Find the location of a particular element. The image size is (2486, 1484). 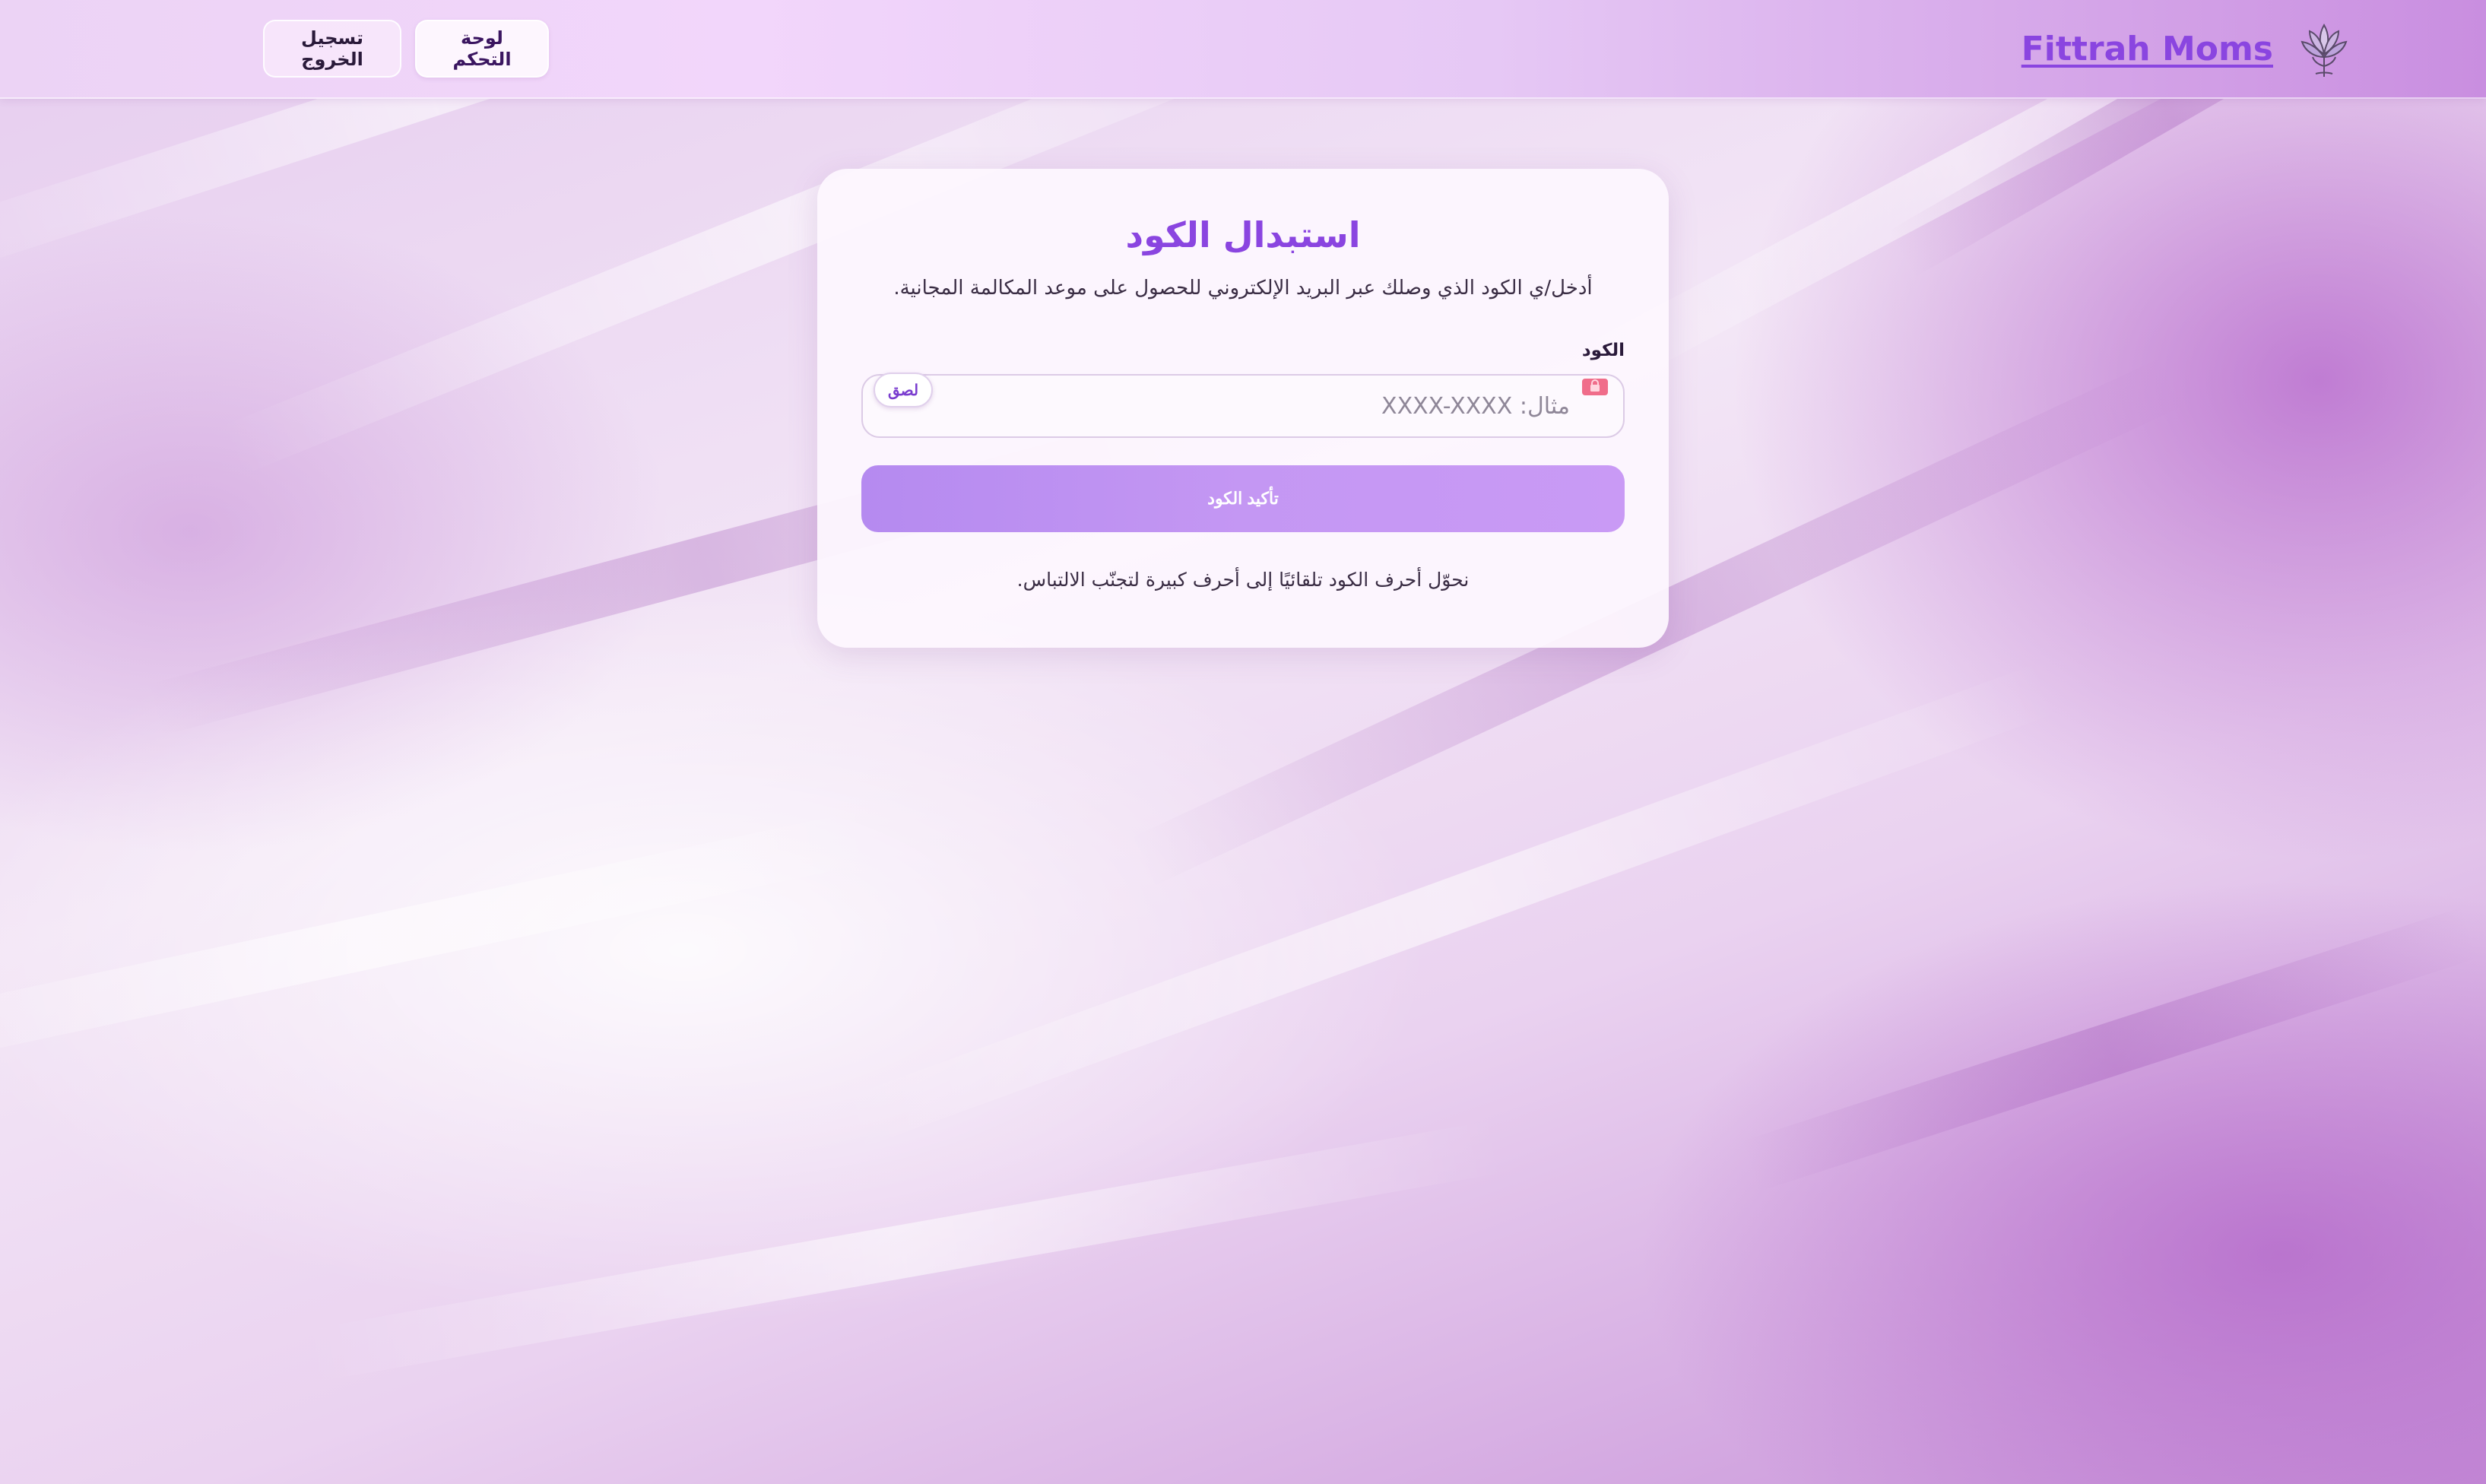

paste-button: لصق is located at coordinates (903, 390).